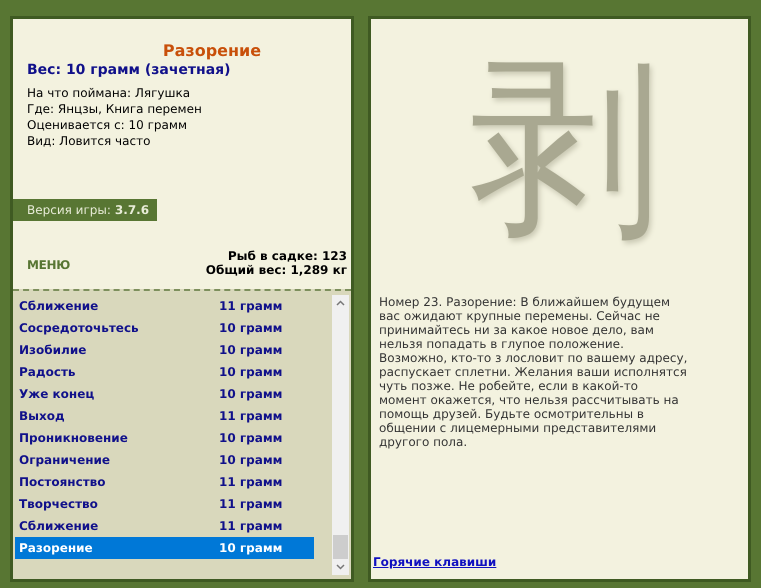  What do you see at coordinates (53, 350) in the screenshot?
I see `catch-name: Изобилие` at bounding box center [53, 350].